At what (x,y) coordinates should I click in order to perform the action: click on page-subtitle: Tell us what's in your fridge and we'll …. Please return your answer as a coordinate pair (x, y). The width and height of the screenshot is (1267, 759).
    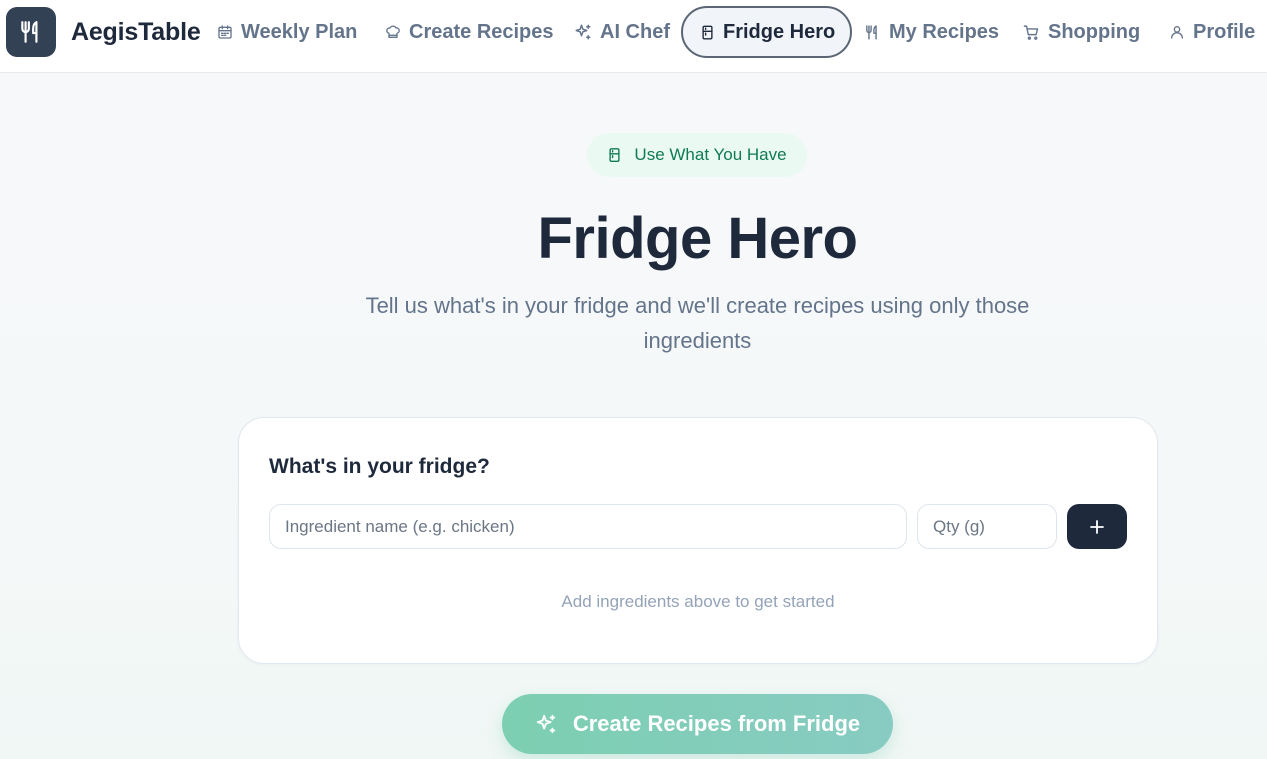
    Looking at the image, I should click on (697, 323).